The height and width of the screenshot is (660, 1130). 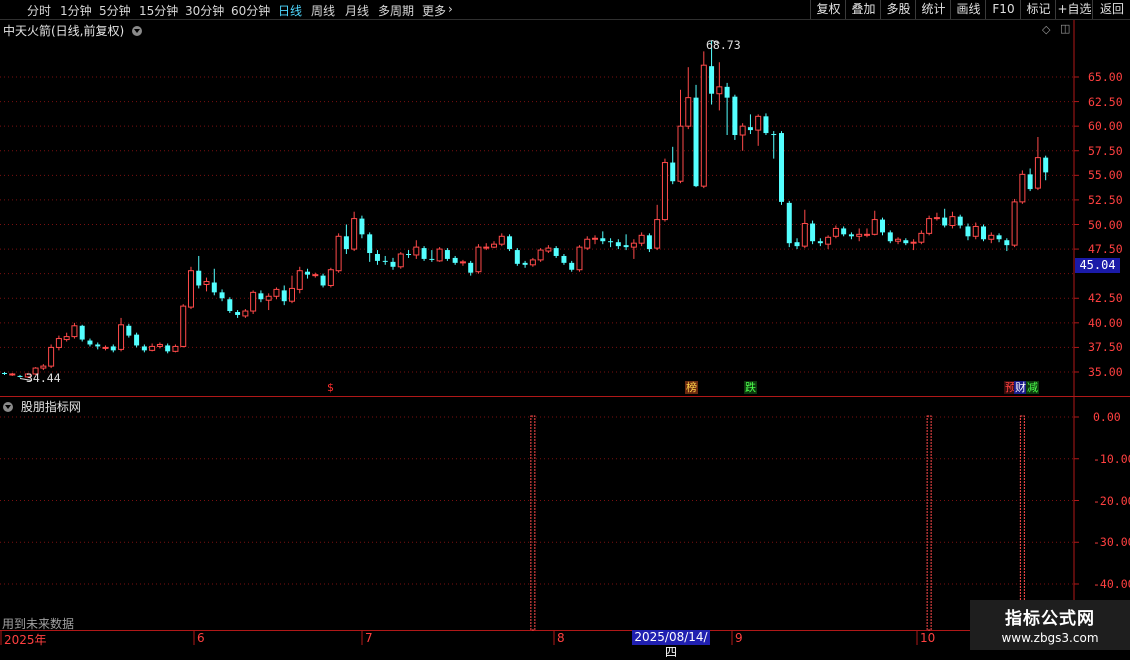 I want to click on current-price-tag: 45.04, so click(x=1097, y=265).